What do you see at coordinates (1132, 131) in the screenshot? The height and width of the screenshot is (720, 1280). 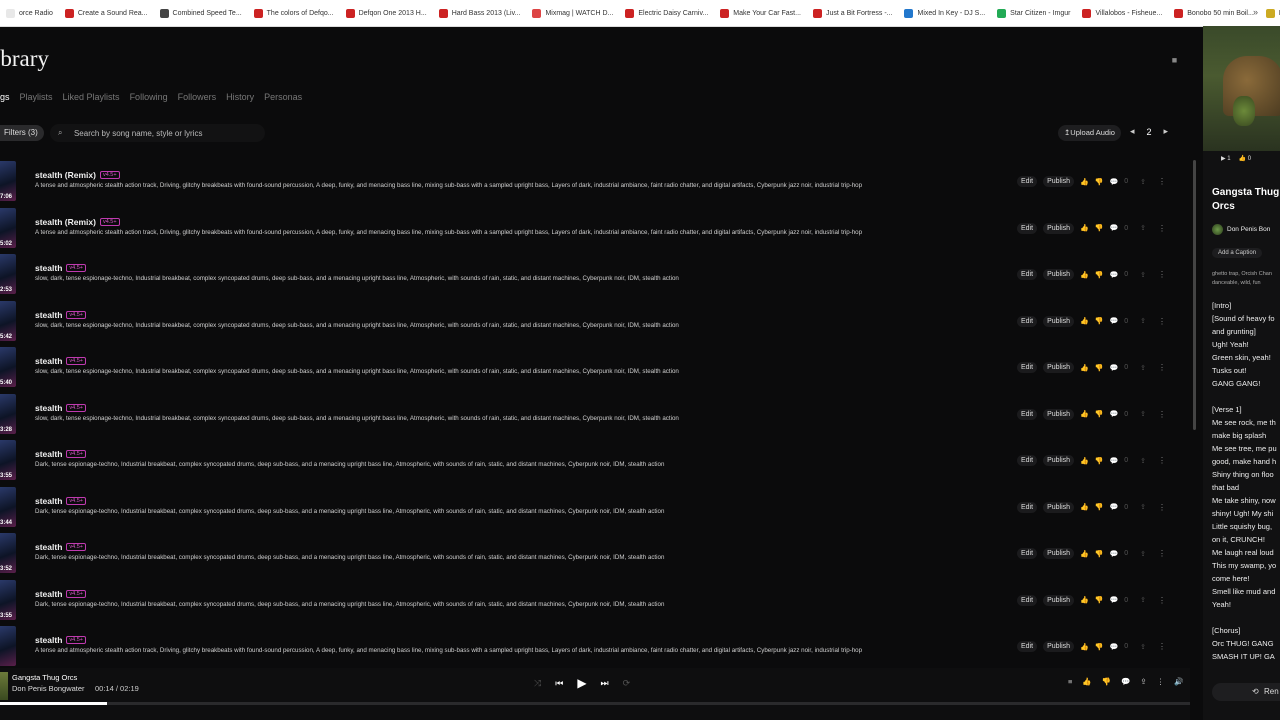 I see `prev-page-icon: ◂` at bounding box center [1132, 131].